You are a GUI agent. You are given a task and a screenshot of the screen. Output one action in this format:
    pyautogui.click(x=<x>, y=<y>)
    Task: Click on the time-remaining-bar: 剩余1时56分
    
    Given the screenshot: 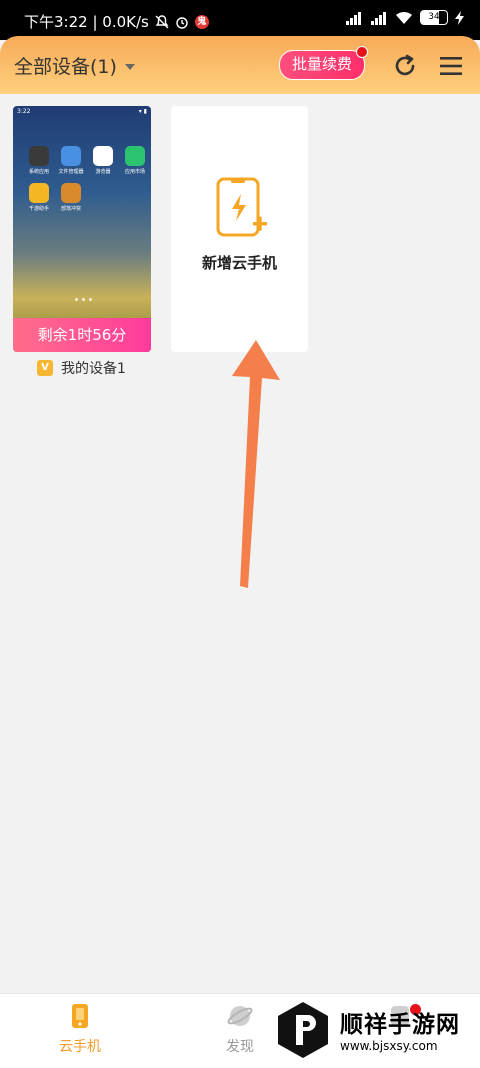 What is the action you would take?
    pyautogui.click(x=82, y=335)
    